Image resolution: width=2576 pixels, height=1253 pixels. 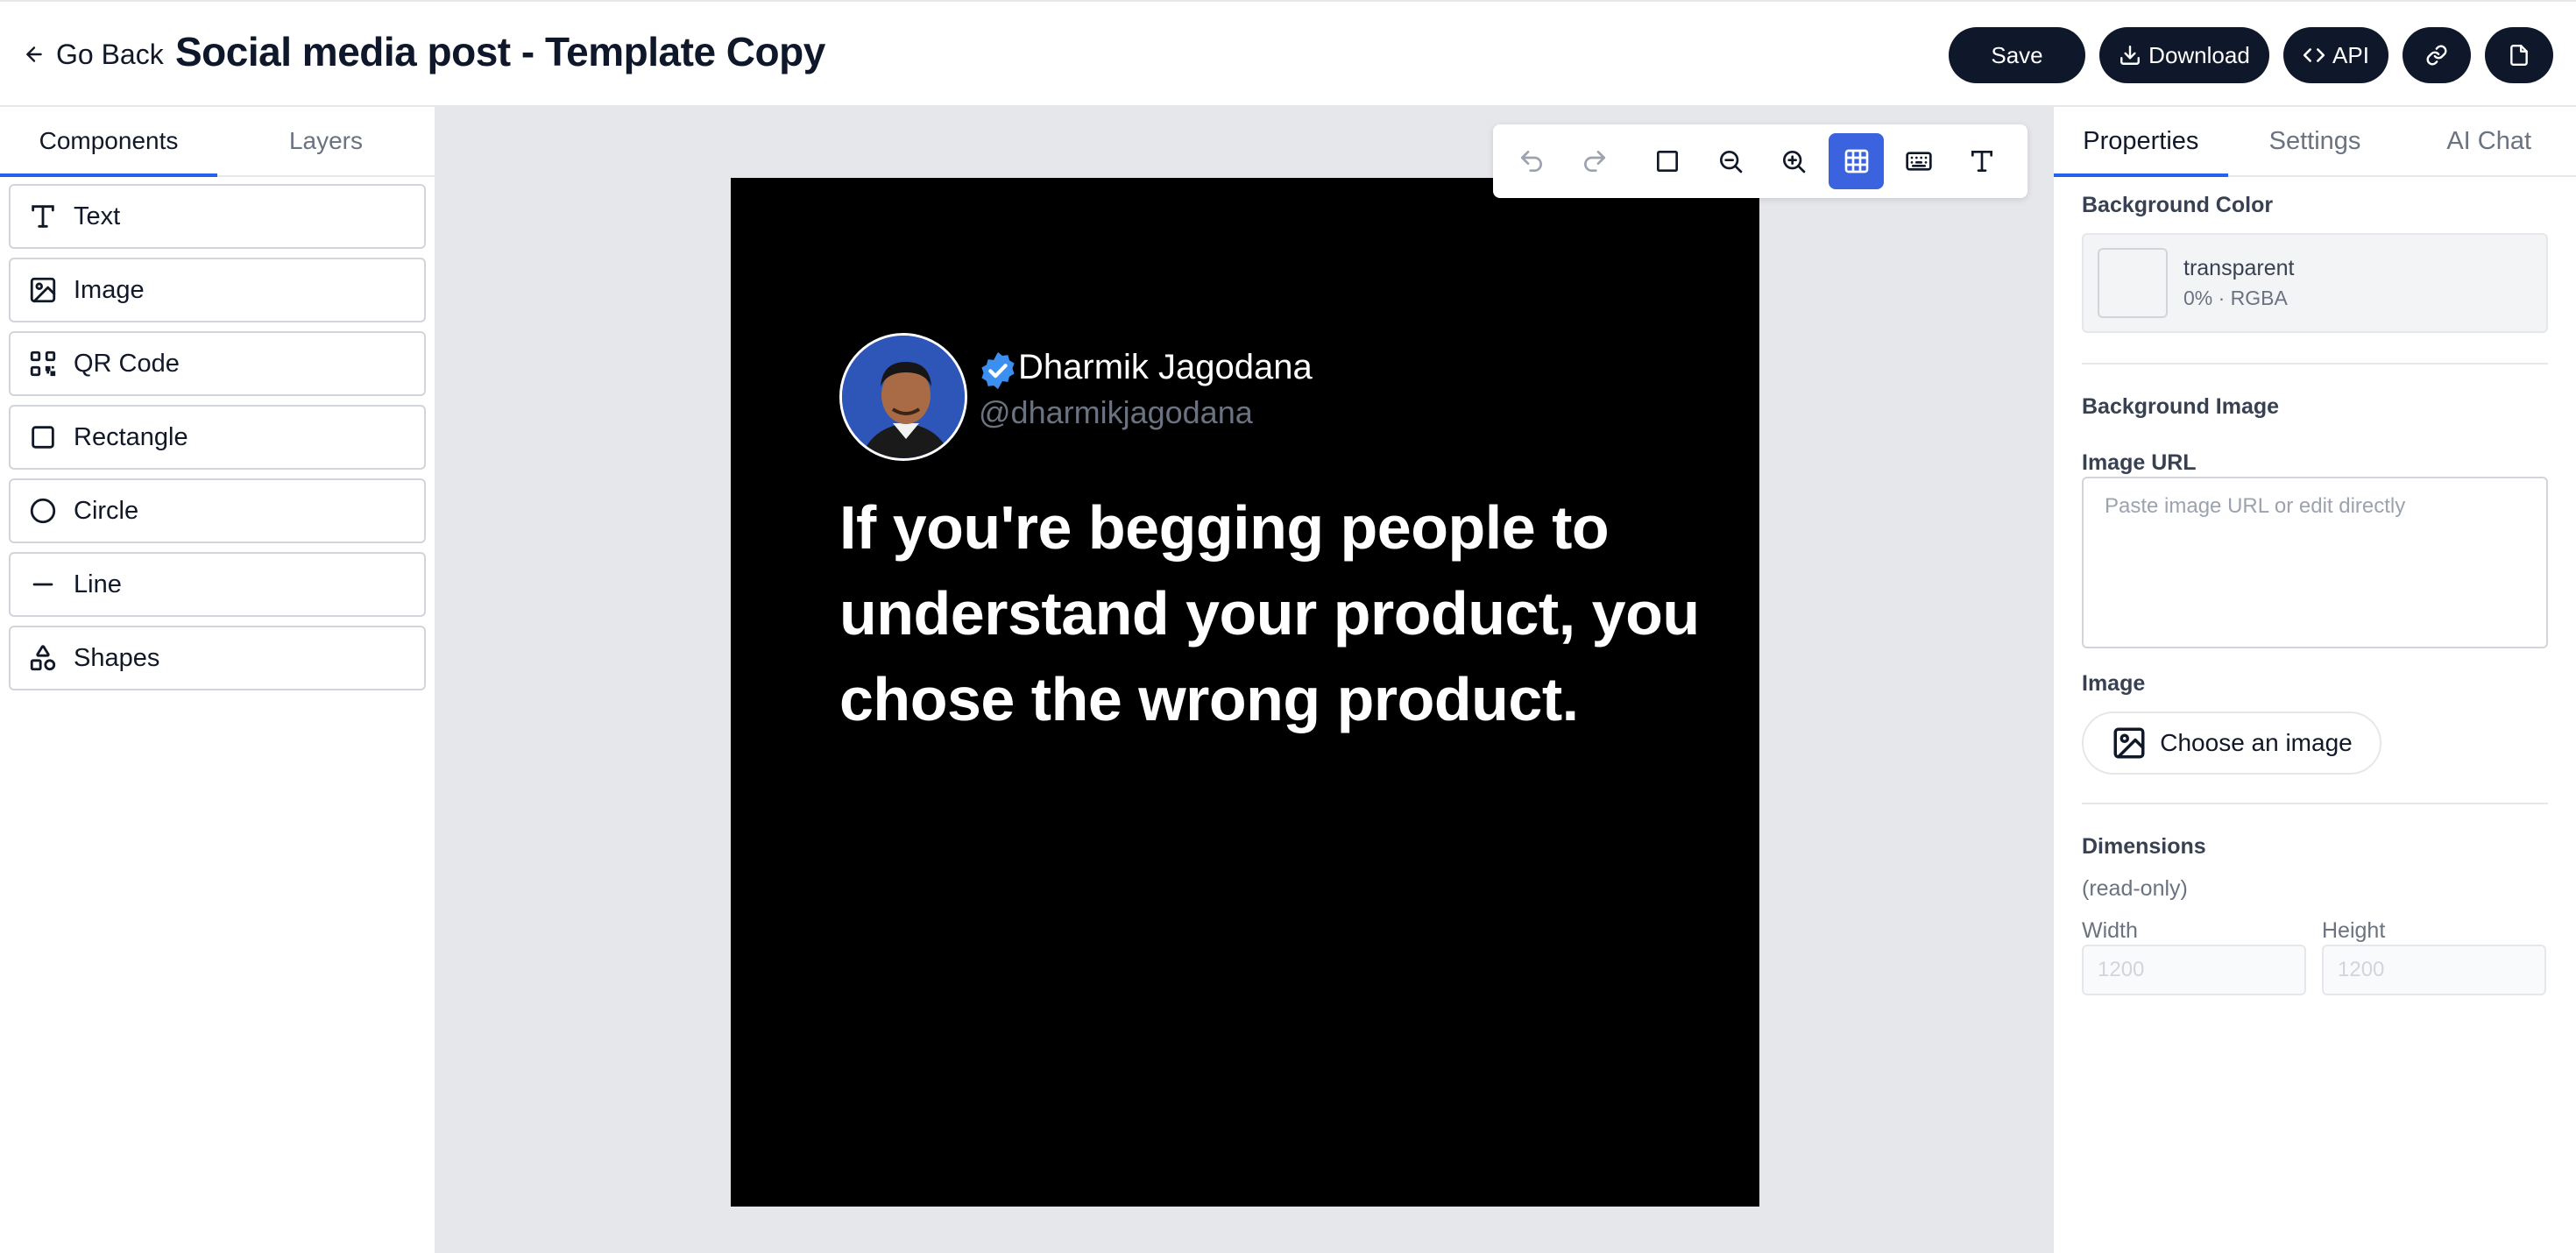 What do you see at coordinates (34, 54) in the screenshot?
I see `arrow-left-icon` at bounding box center [34, 54].